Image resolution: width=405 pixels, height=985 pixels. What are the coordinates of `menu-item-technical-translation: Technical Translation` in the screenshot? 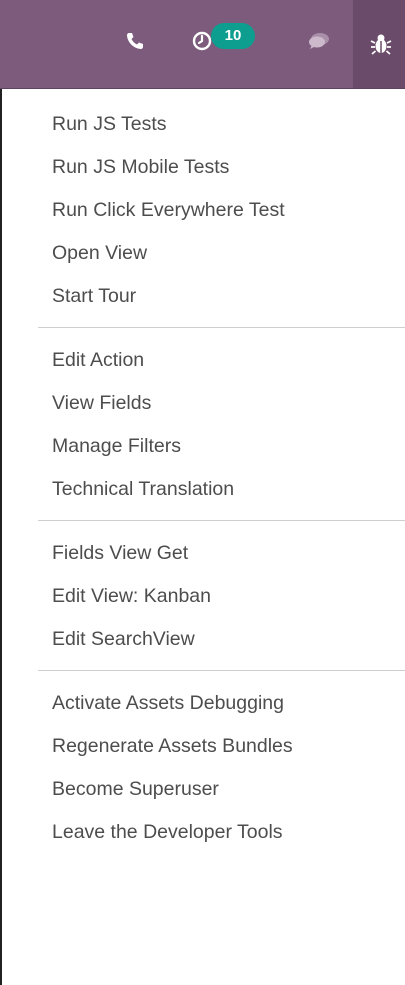 It's located at (202, 489).